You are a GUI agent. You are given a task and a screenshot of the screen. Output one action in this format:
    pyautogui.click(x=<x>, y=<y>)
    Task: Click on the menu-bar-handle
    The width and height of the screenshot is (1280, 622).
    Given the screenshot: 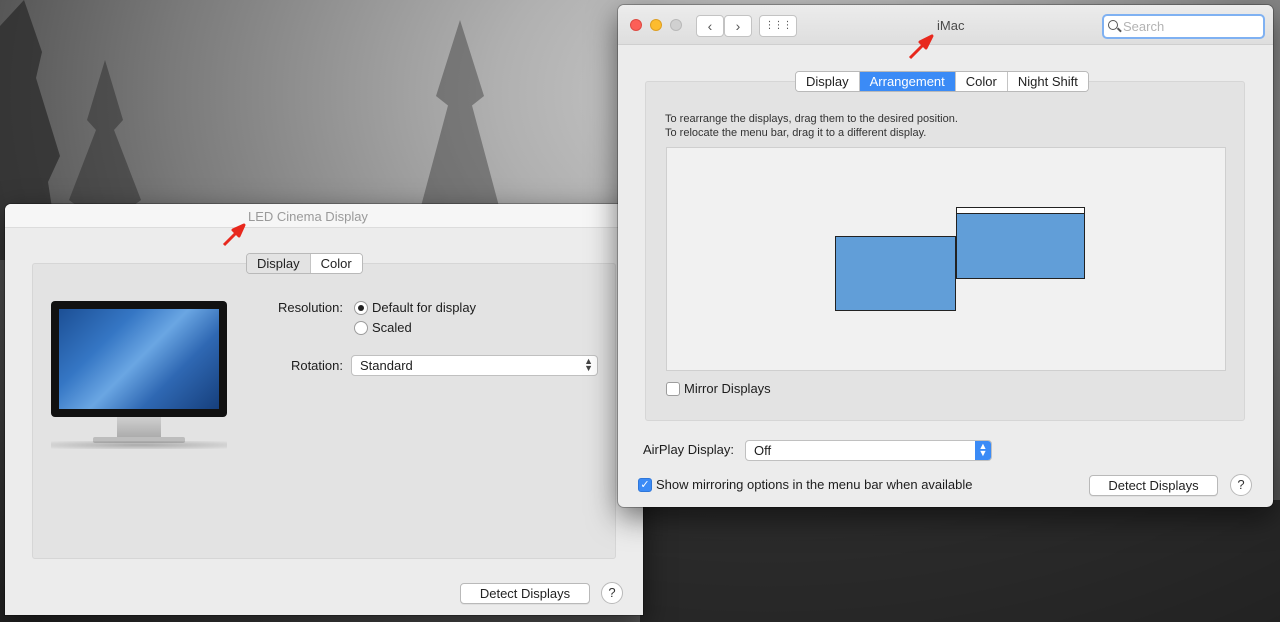 What is the action you would take?
    pyautogui.click(x=1020, y=210)
    